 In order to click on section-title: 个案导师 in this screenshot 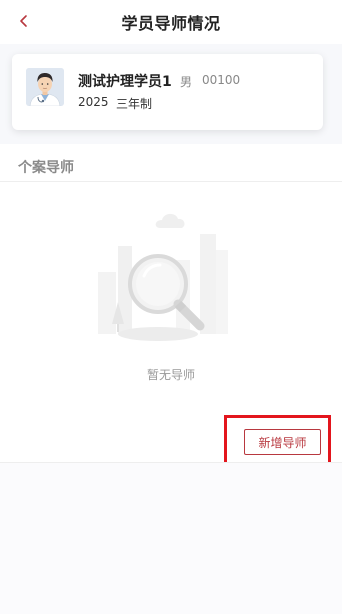, I will do `click(46, 168)`.